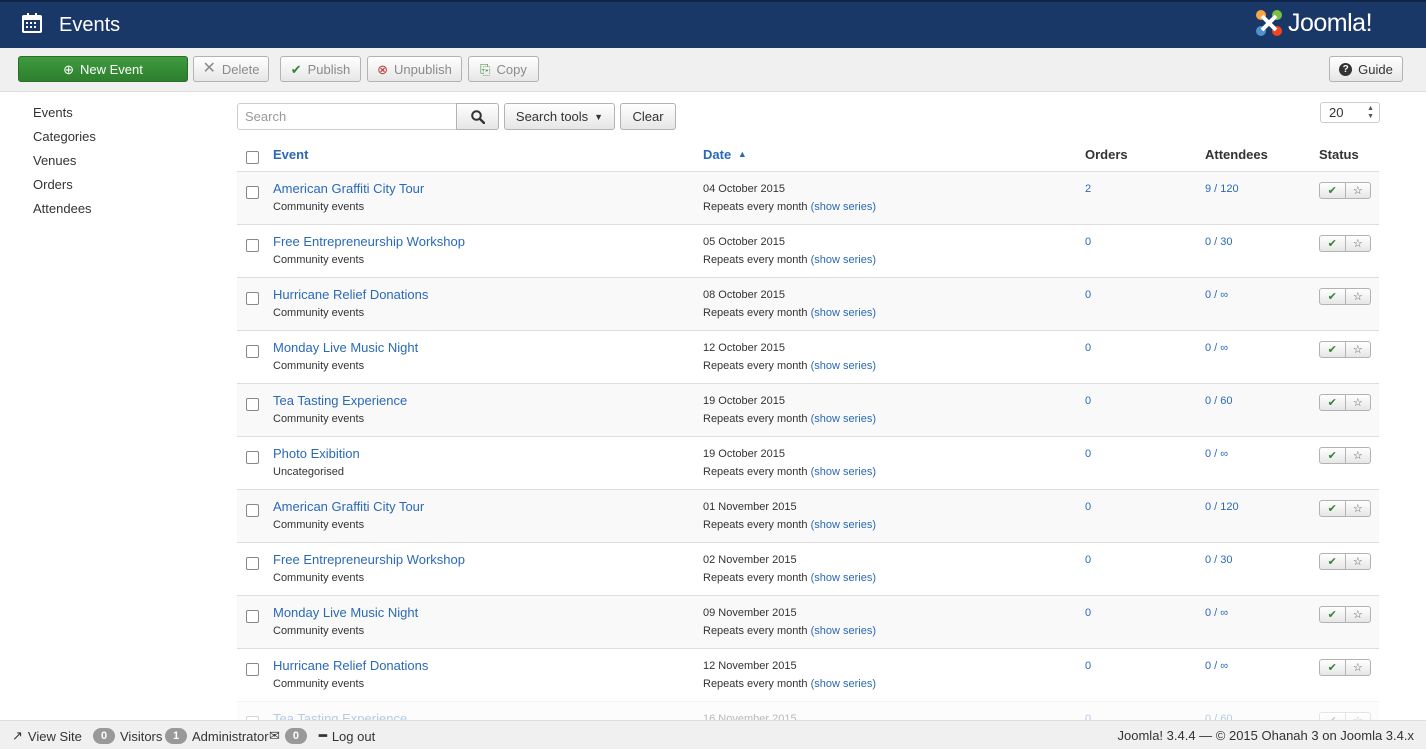 This screenshot has height=749, width=1426. What do you see at coordinates (347, 736) in the screenshot?
I see `logout-link: ━ Log out` at bounding box center [347, 736].